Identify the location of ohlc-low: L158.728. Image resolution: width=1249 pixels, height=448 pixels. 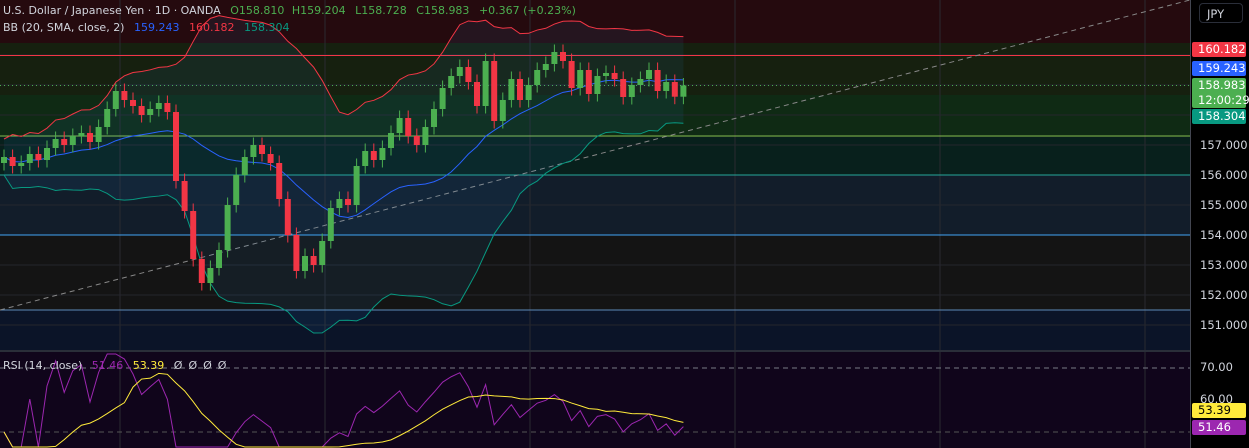
(381, 10).